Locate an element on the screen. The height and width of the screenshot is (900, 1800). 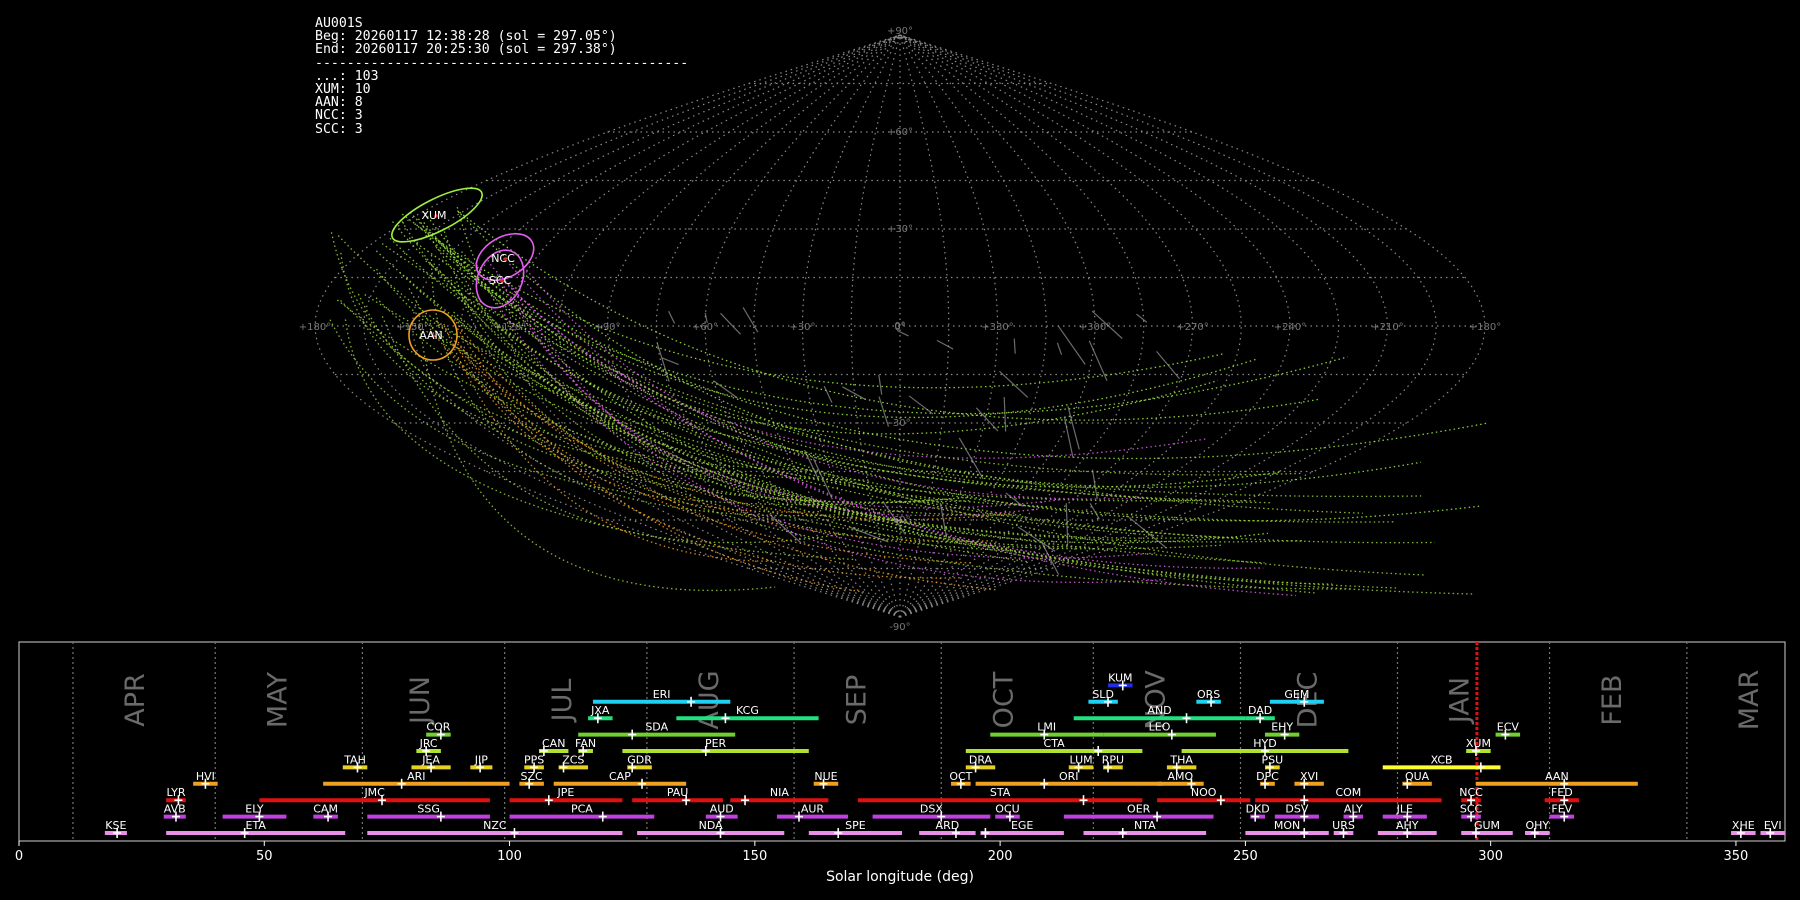
shower-label: AAN is located at coordinates (1557, 776).